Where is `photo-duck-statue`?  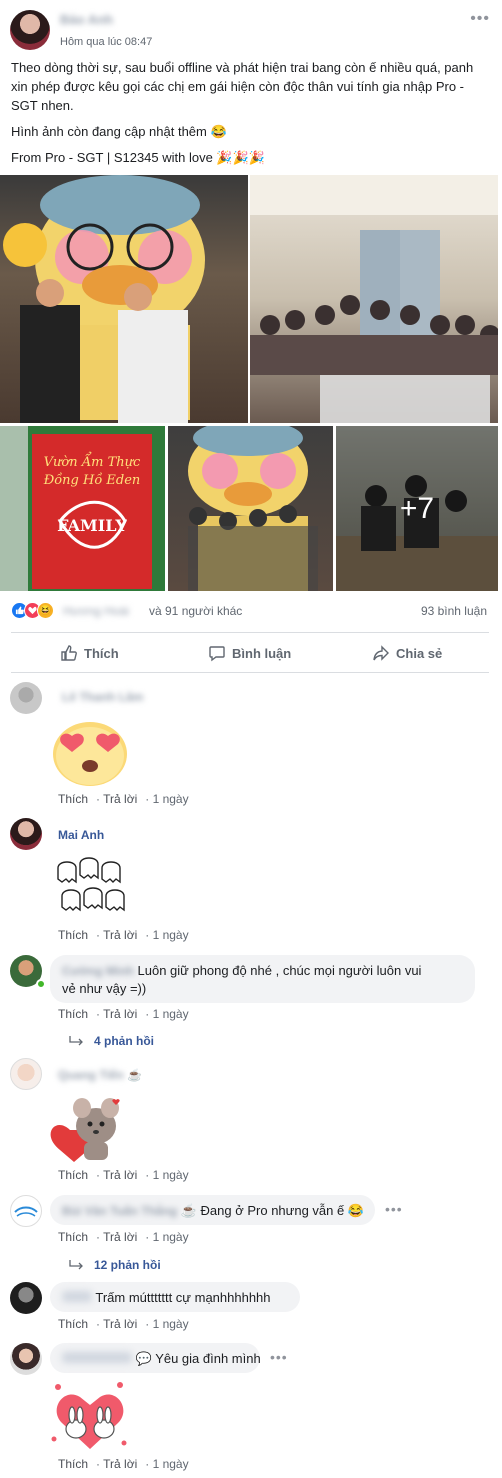
photo-duck-statue is located at coordinates (124, 299).